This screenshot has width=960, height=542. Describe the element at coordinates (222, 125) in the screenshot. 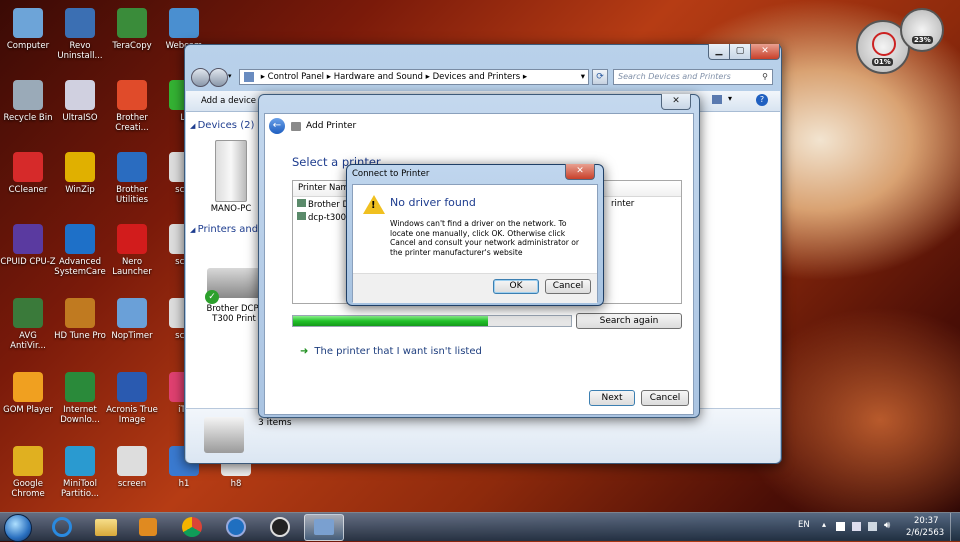

I see `devices-group-header: ◢ Devices (2)` at that location.